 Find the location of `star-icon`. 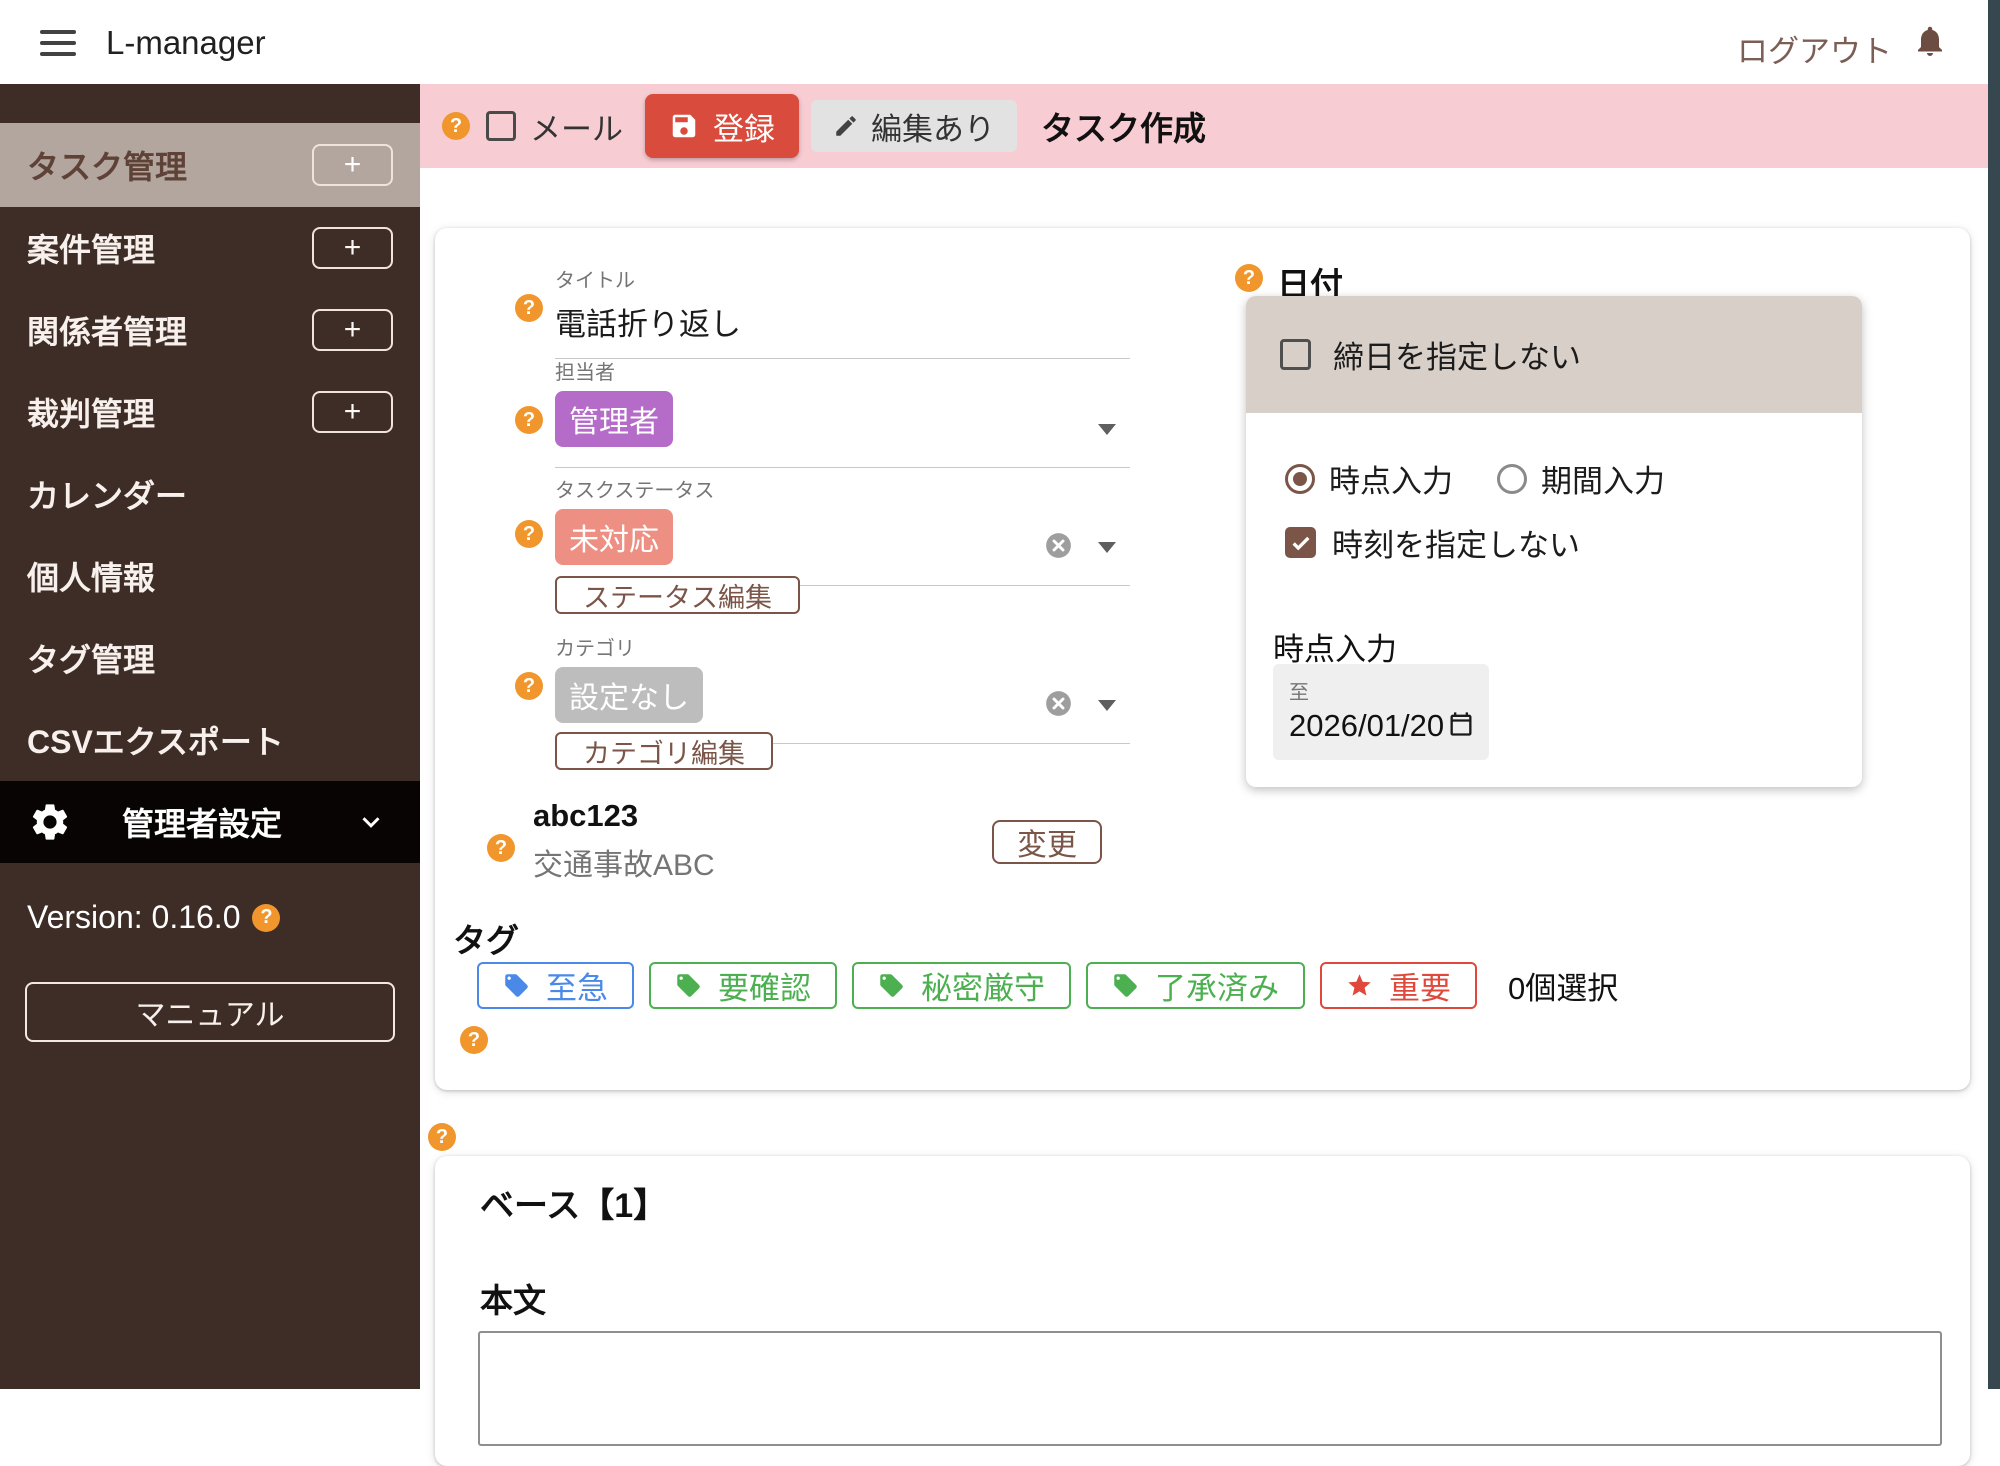

star-icon is located at coordinates (1359, 985).